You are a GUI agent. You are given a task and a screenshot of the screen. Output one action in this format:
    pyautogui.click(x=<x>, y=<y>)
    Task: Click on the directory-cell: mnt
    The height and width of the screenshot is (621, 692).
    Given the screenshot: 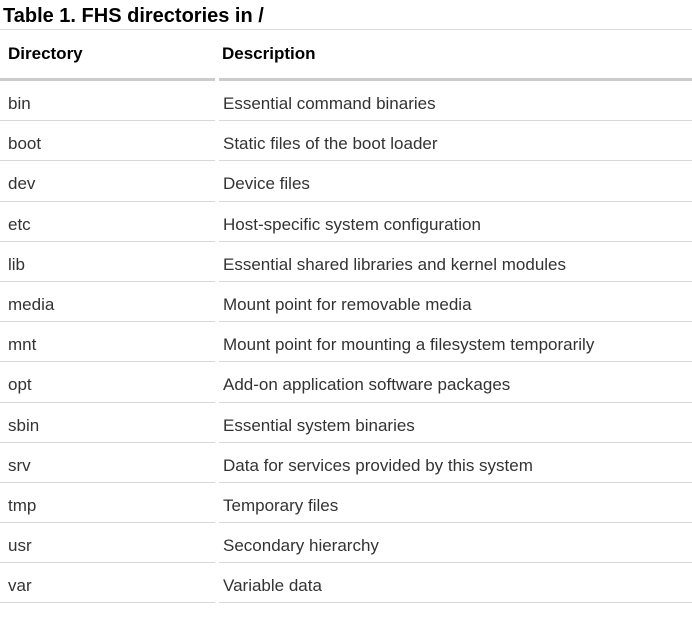 What is the action you would take?
    pyautogui.click(x=22, y=345)
    